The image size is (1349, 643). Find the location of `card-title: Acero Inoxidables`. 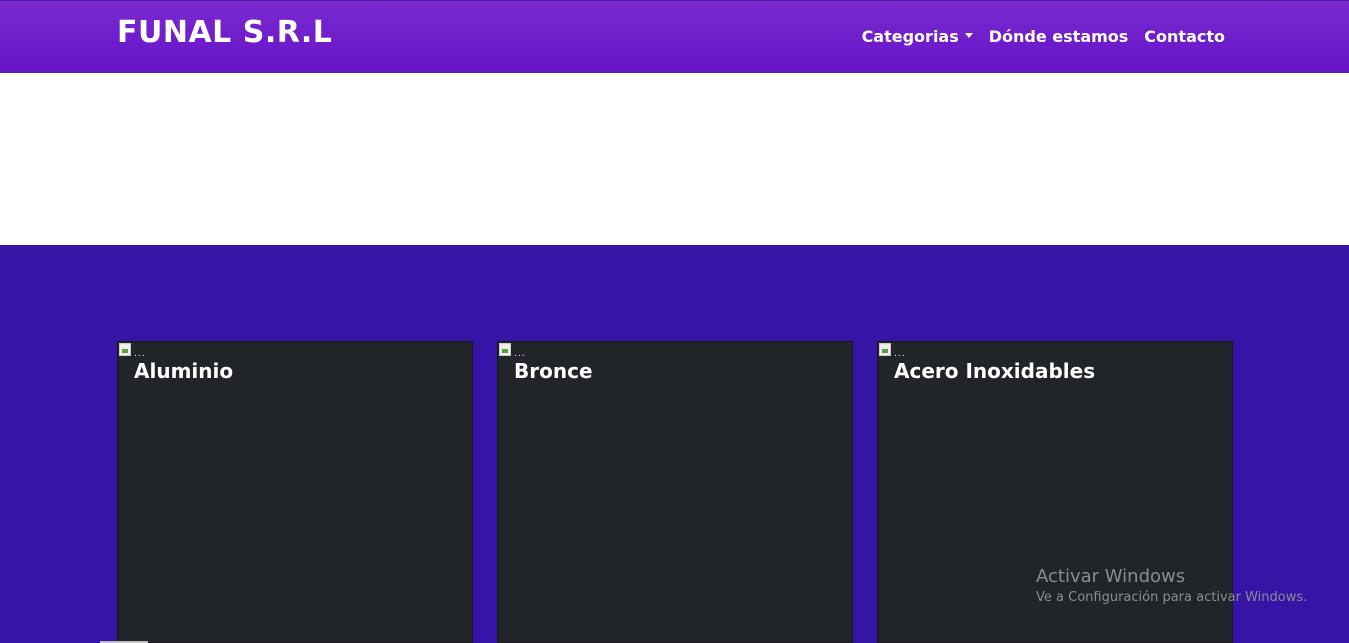

card-title: Acero Inoxidables is located at coordinates (995, 371).